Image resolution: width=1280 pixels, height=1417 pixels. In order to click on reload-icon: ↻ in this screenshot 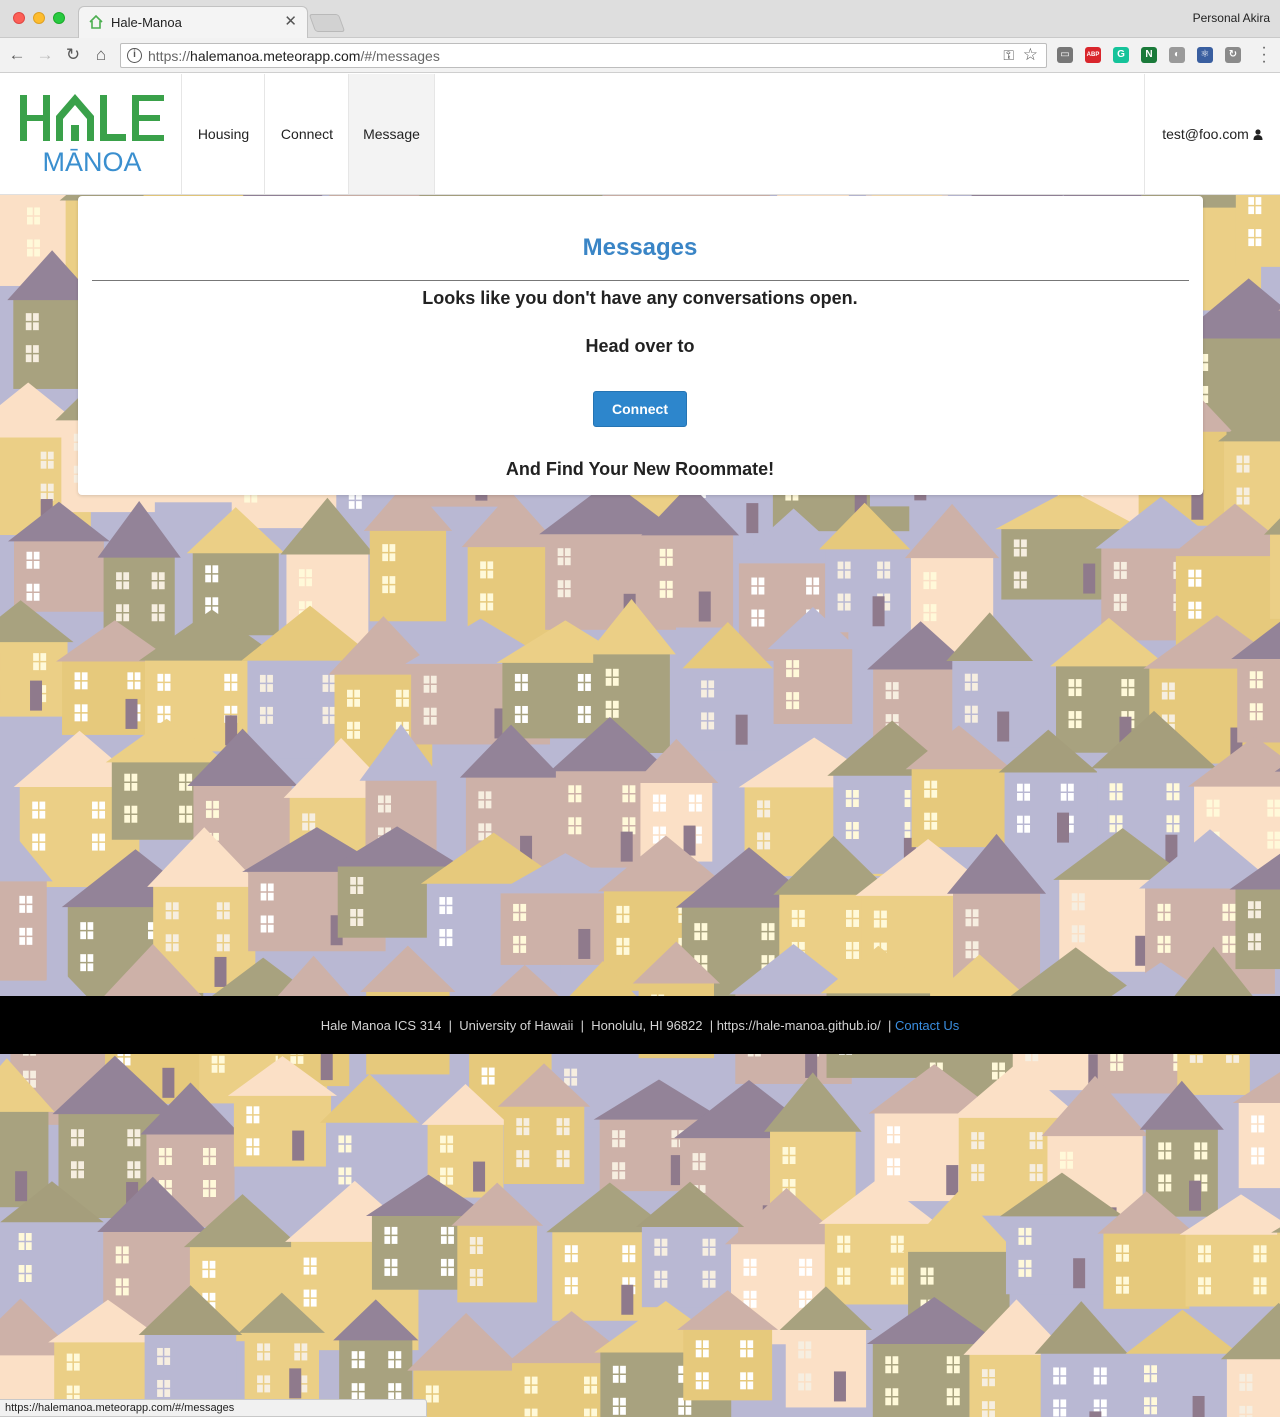, I will do `click(73, 55)`.